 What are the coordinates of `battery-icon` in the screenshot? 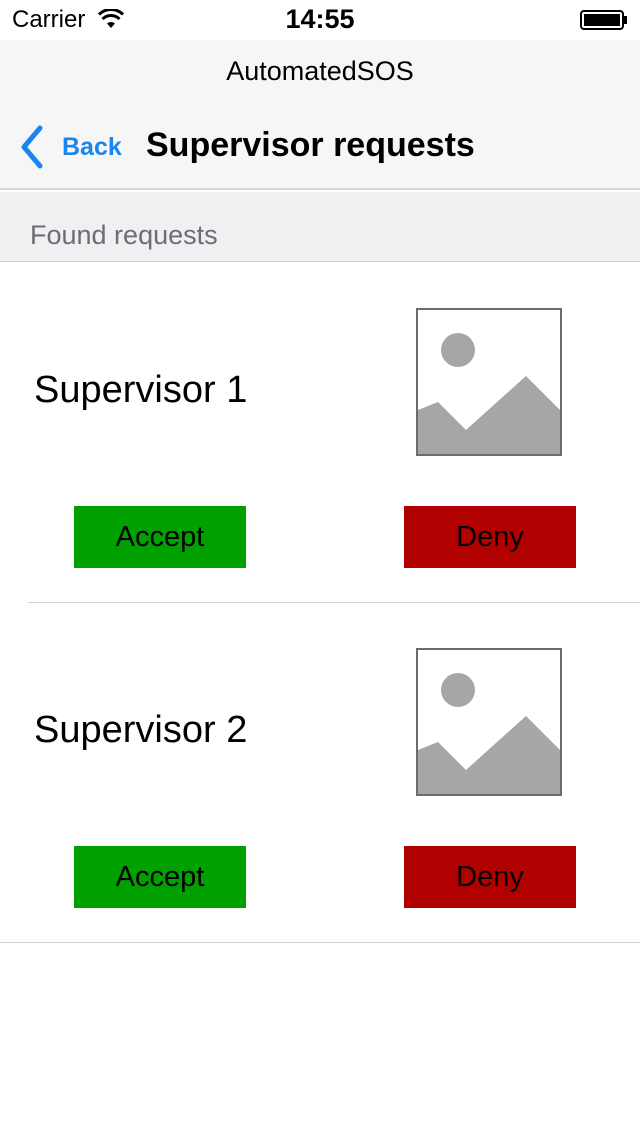 It's located at (603, 20).